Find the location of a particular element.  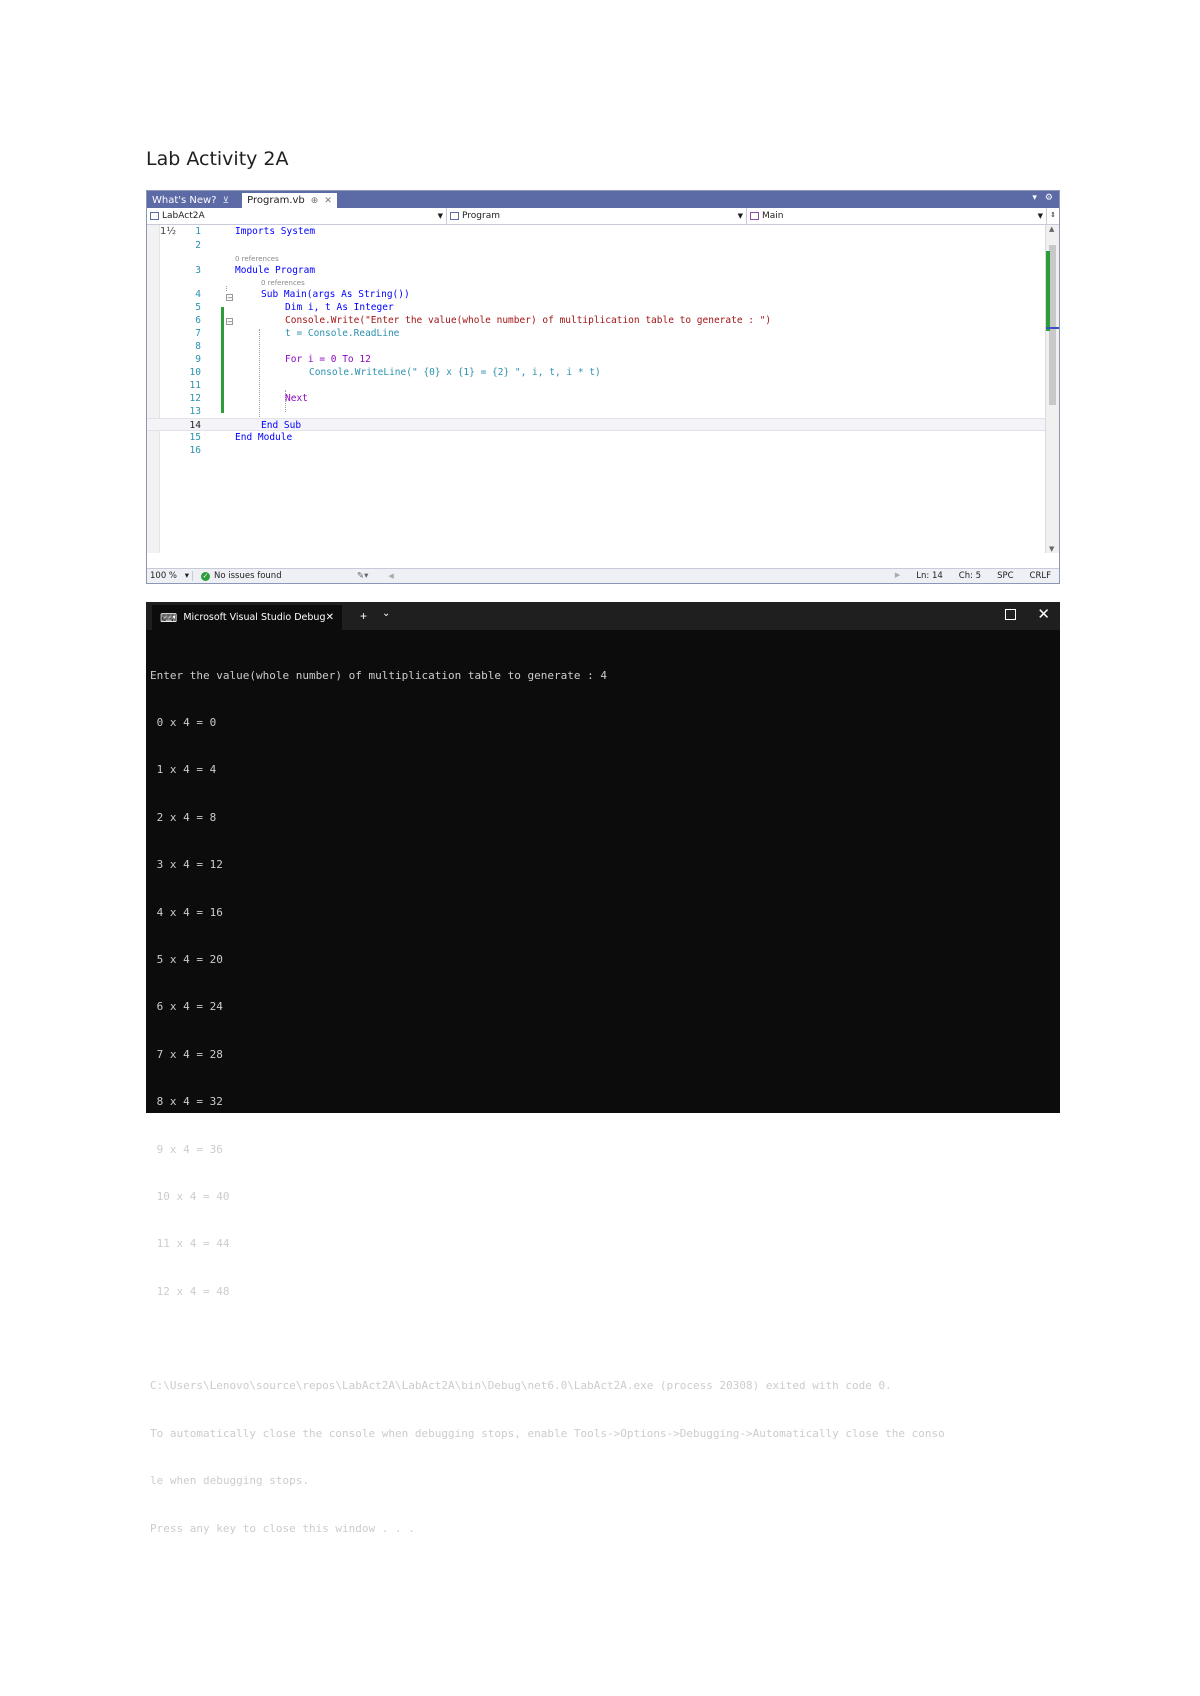

scroll-up-icon: ▲ is located at coordinates (1051, 229).